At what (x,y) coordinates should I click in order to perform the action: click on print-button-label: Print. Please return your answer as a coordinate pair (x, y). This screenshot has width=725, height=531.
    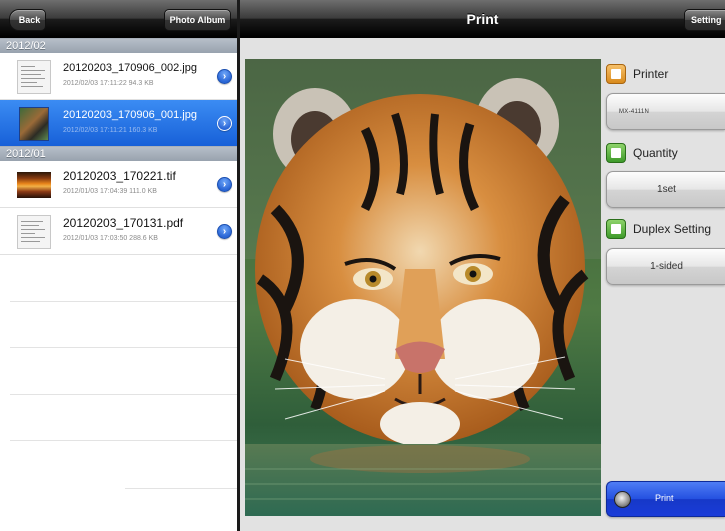
    Looking at the image, I should click on (664, 498).